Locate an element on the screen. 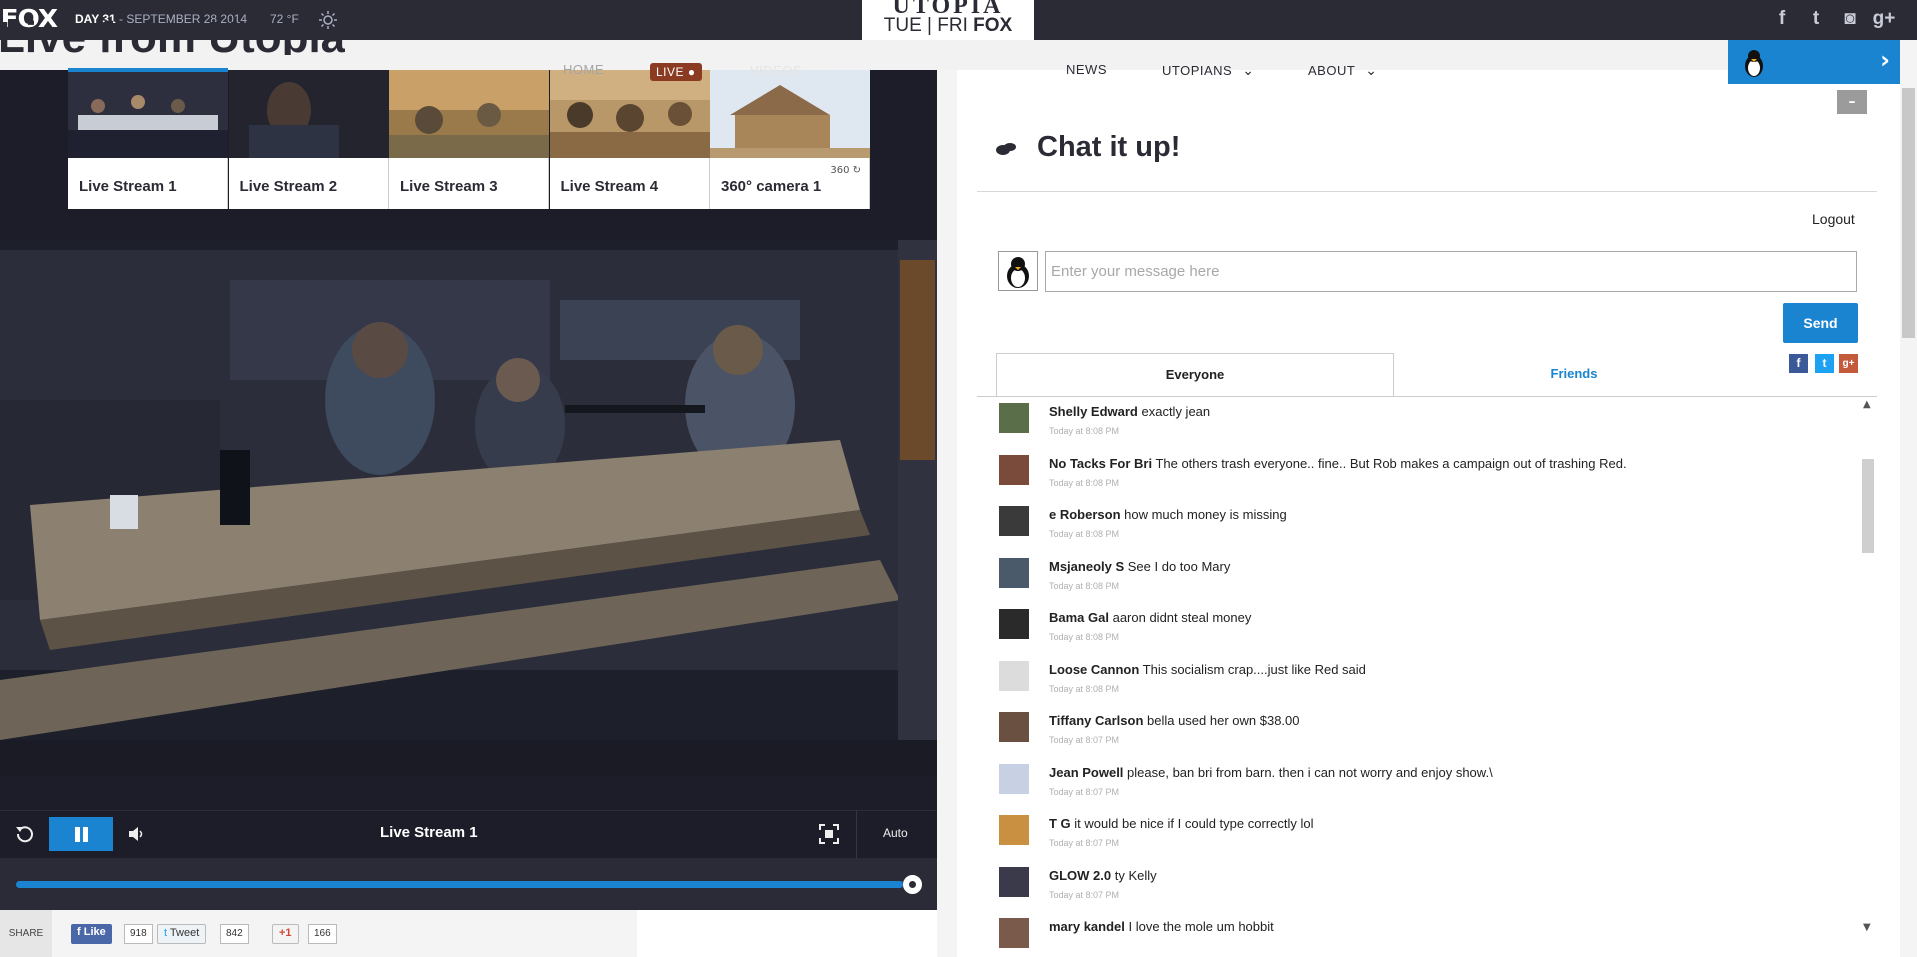  pause-button is located at coordinates (81, 834).